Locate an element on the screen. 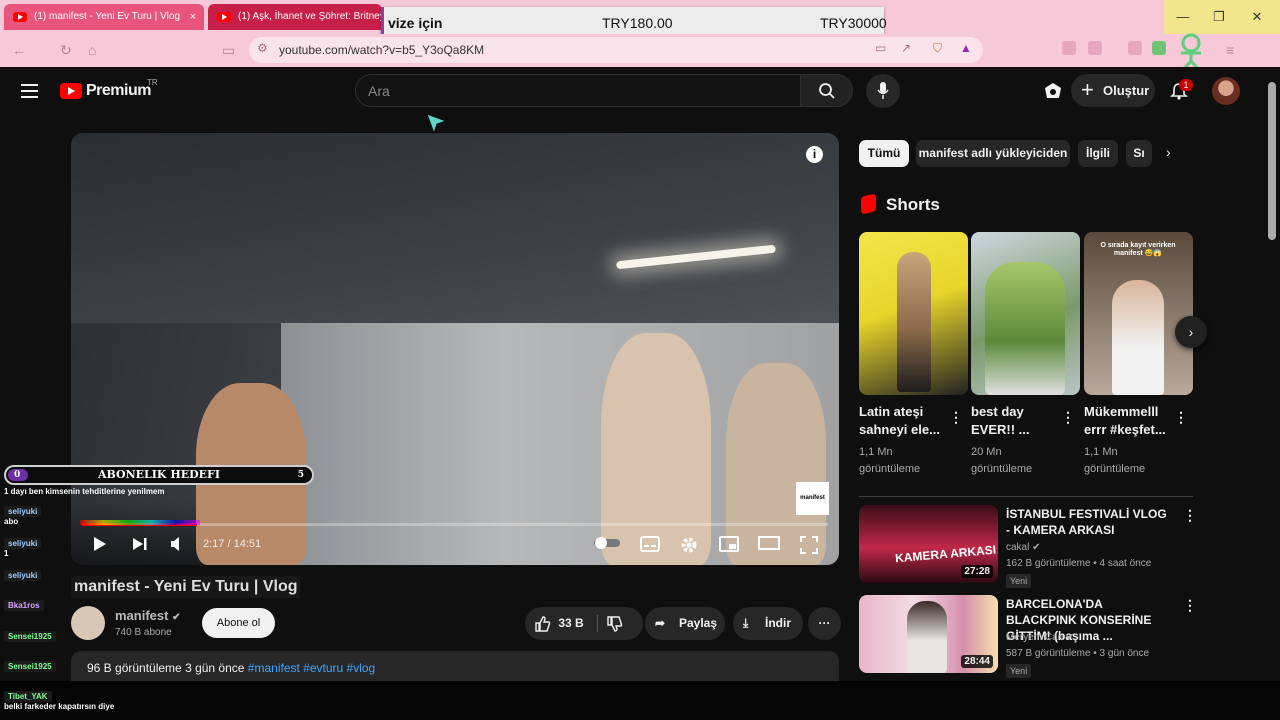 This screenshot has height=720, width=1280. recommendation-channel: cakal ✔ is located at coordinates (1023, 547).